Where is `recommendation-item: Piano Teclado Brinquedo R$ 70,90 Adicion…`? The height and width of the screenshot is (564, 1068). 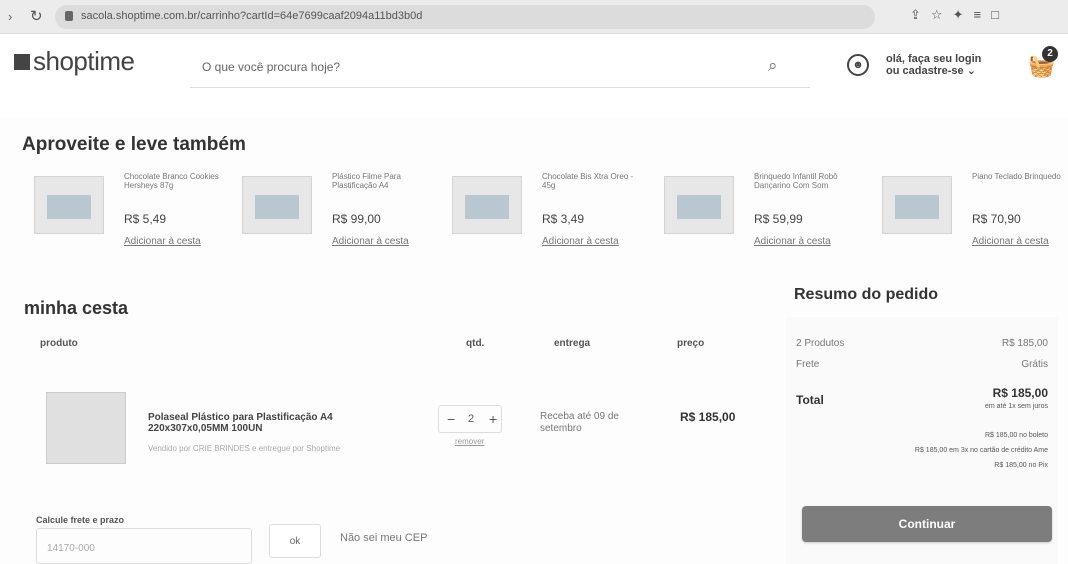 recommendation-item: Piano Teclado Brinquedo R$ 70,90 Adicion… is located at coordinates (975, 213).